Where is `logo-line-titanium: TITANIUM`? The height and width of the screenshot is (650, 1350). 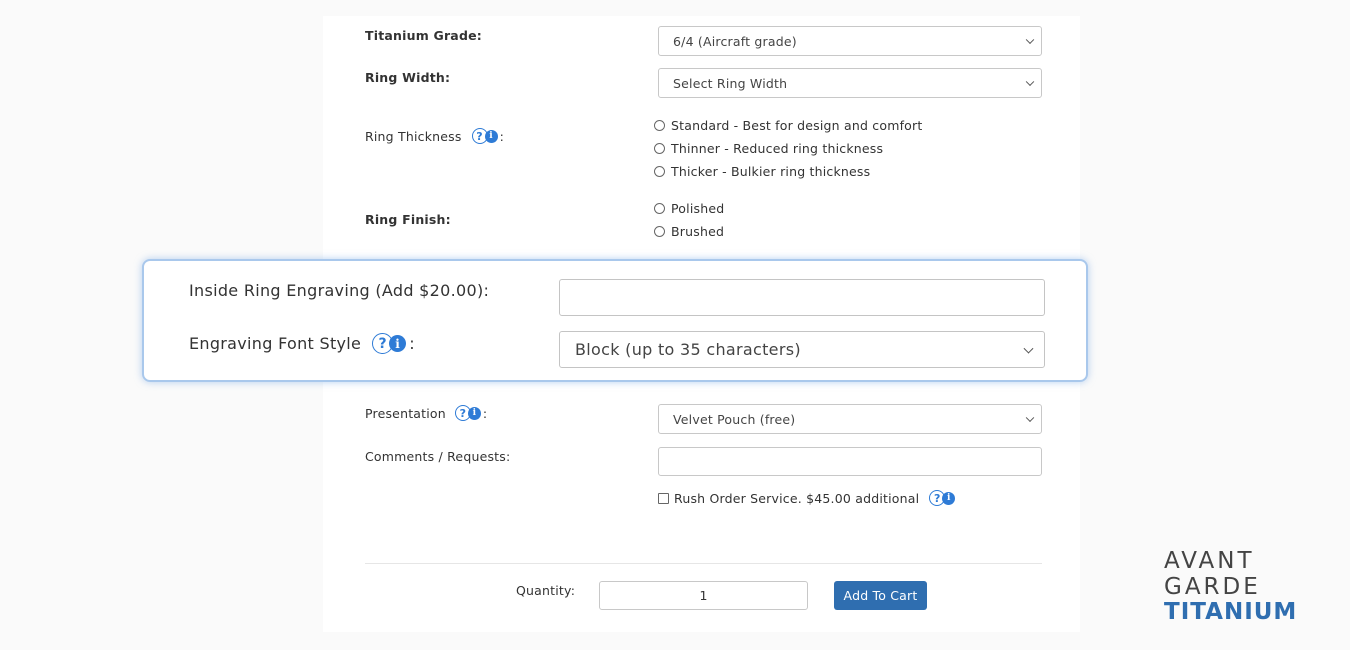 logo-line-titanium: TITANIUM is located at coordinates (1231, 612).